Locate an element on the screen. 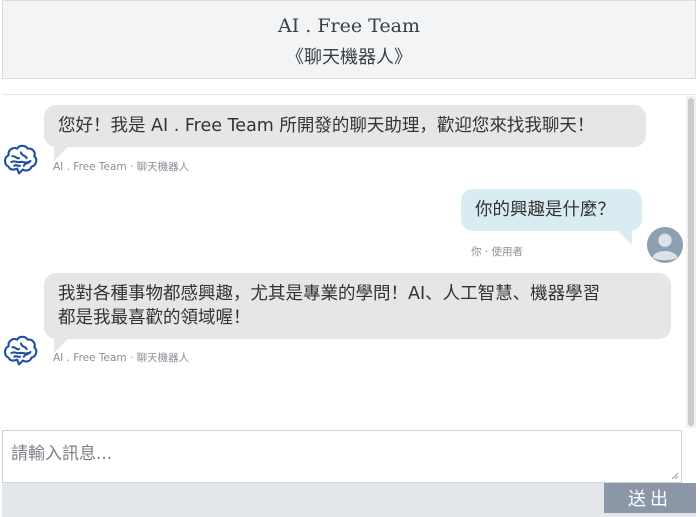  chat-scrollbar is located at coordinates (691, 262).